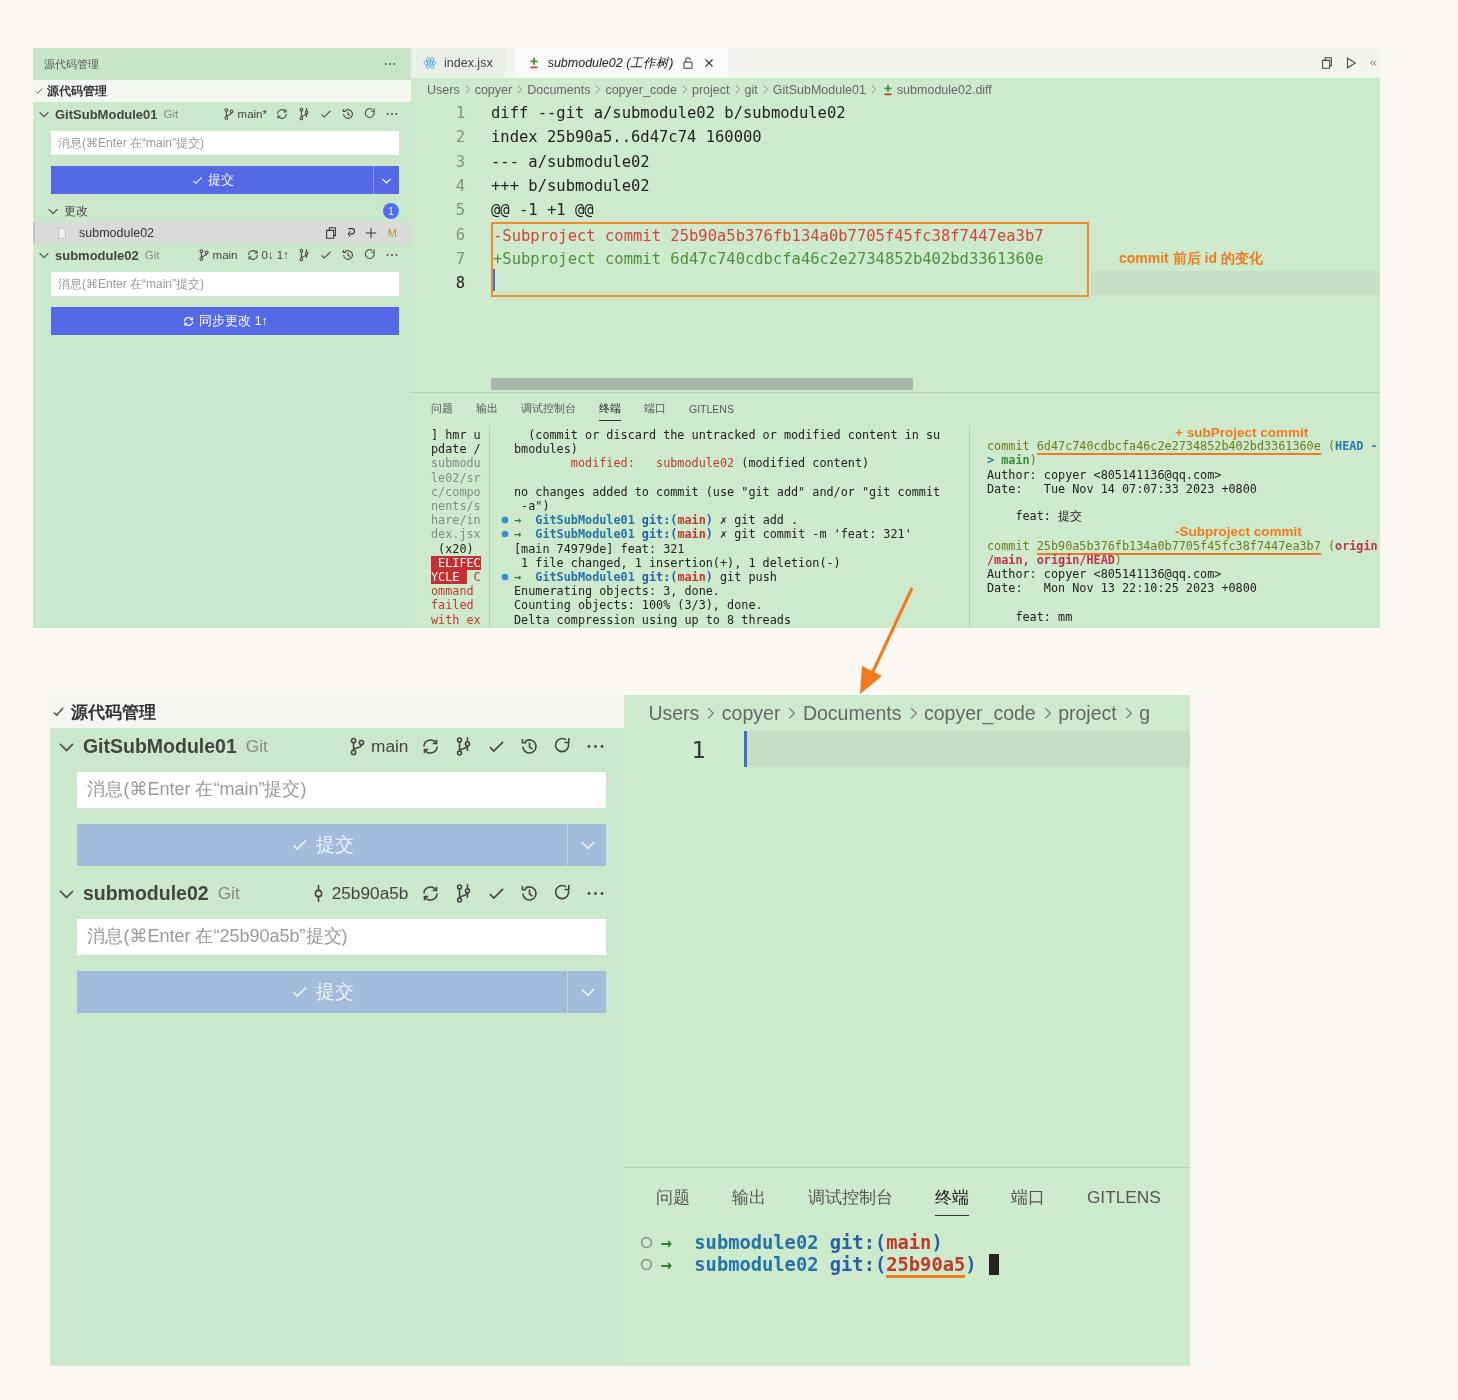 This screenshot has width=1458, height=1400. Describe the element at coordinates (1238, 531) in the screenshot. I see `annotation-note: -Subproject commit` at that location.